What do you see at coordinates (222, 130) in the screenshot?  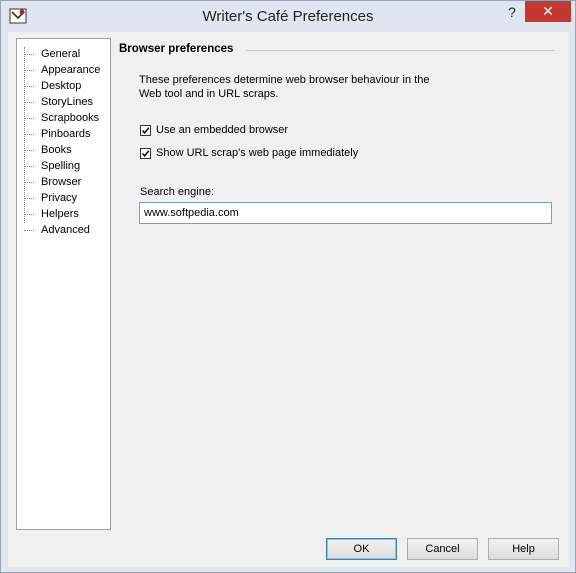 I see `embedded-browser-label: Use an embedded browser` at bounding box center [222, 130].